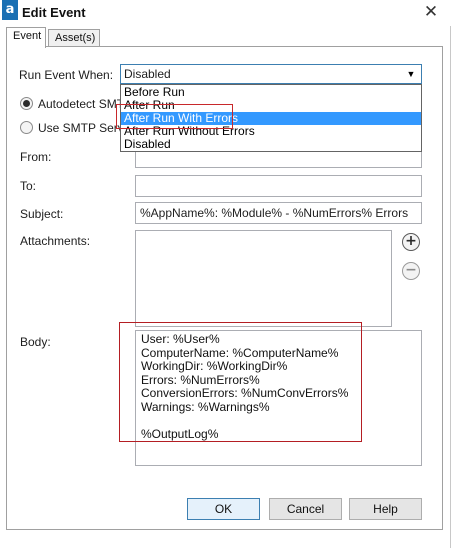 This screenshot has height=548, width=451. Describe the element at coordinates (271, 74) in the screenshot. I see `run-event-select: Disabled ▼` at that location.